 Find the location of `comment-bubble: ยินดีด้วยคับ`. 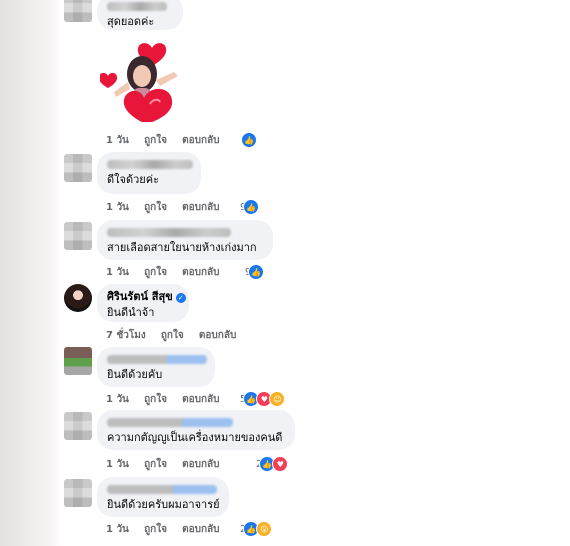

comment-bubble: ยินดีด้วยคับ is located at coordinates (156, 367).